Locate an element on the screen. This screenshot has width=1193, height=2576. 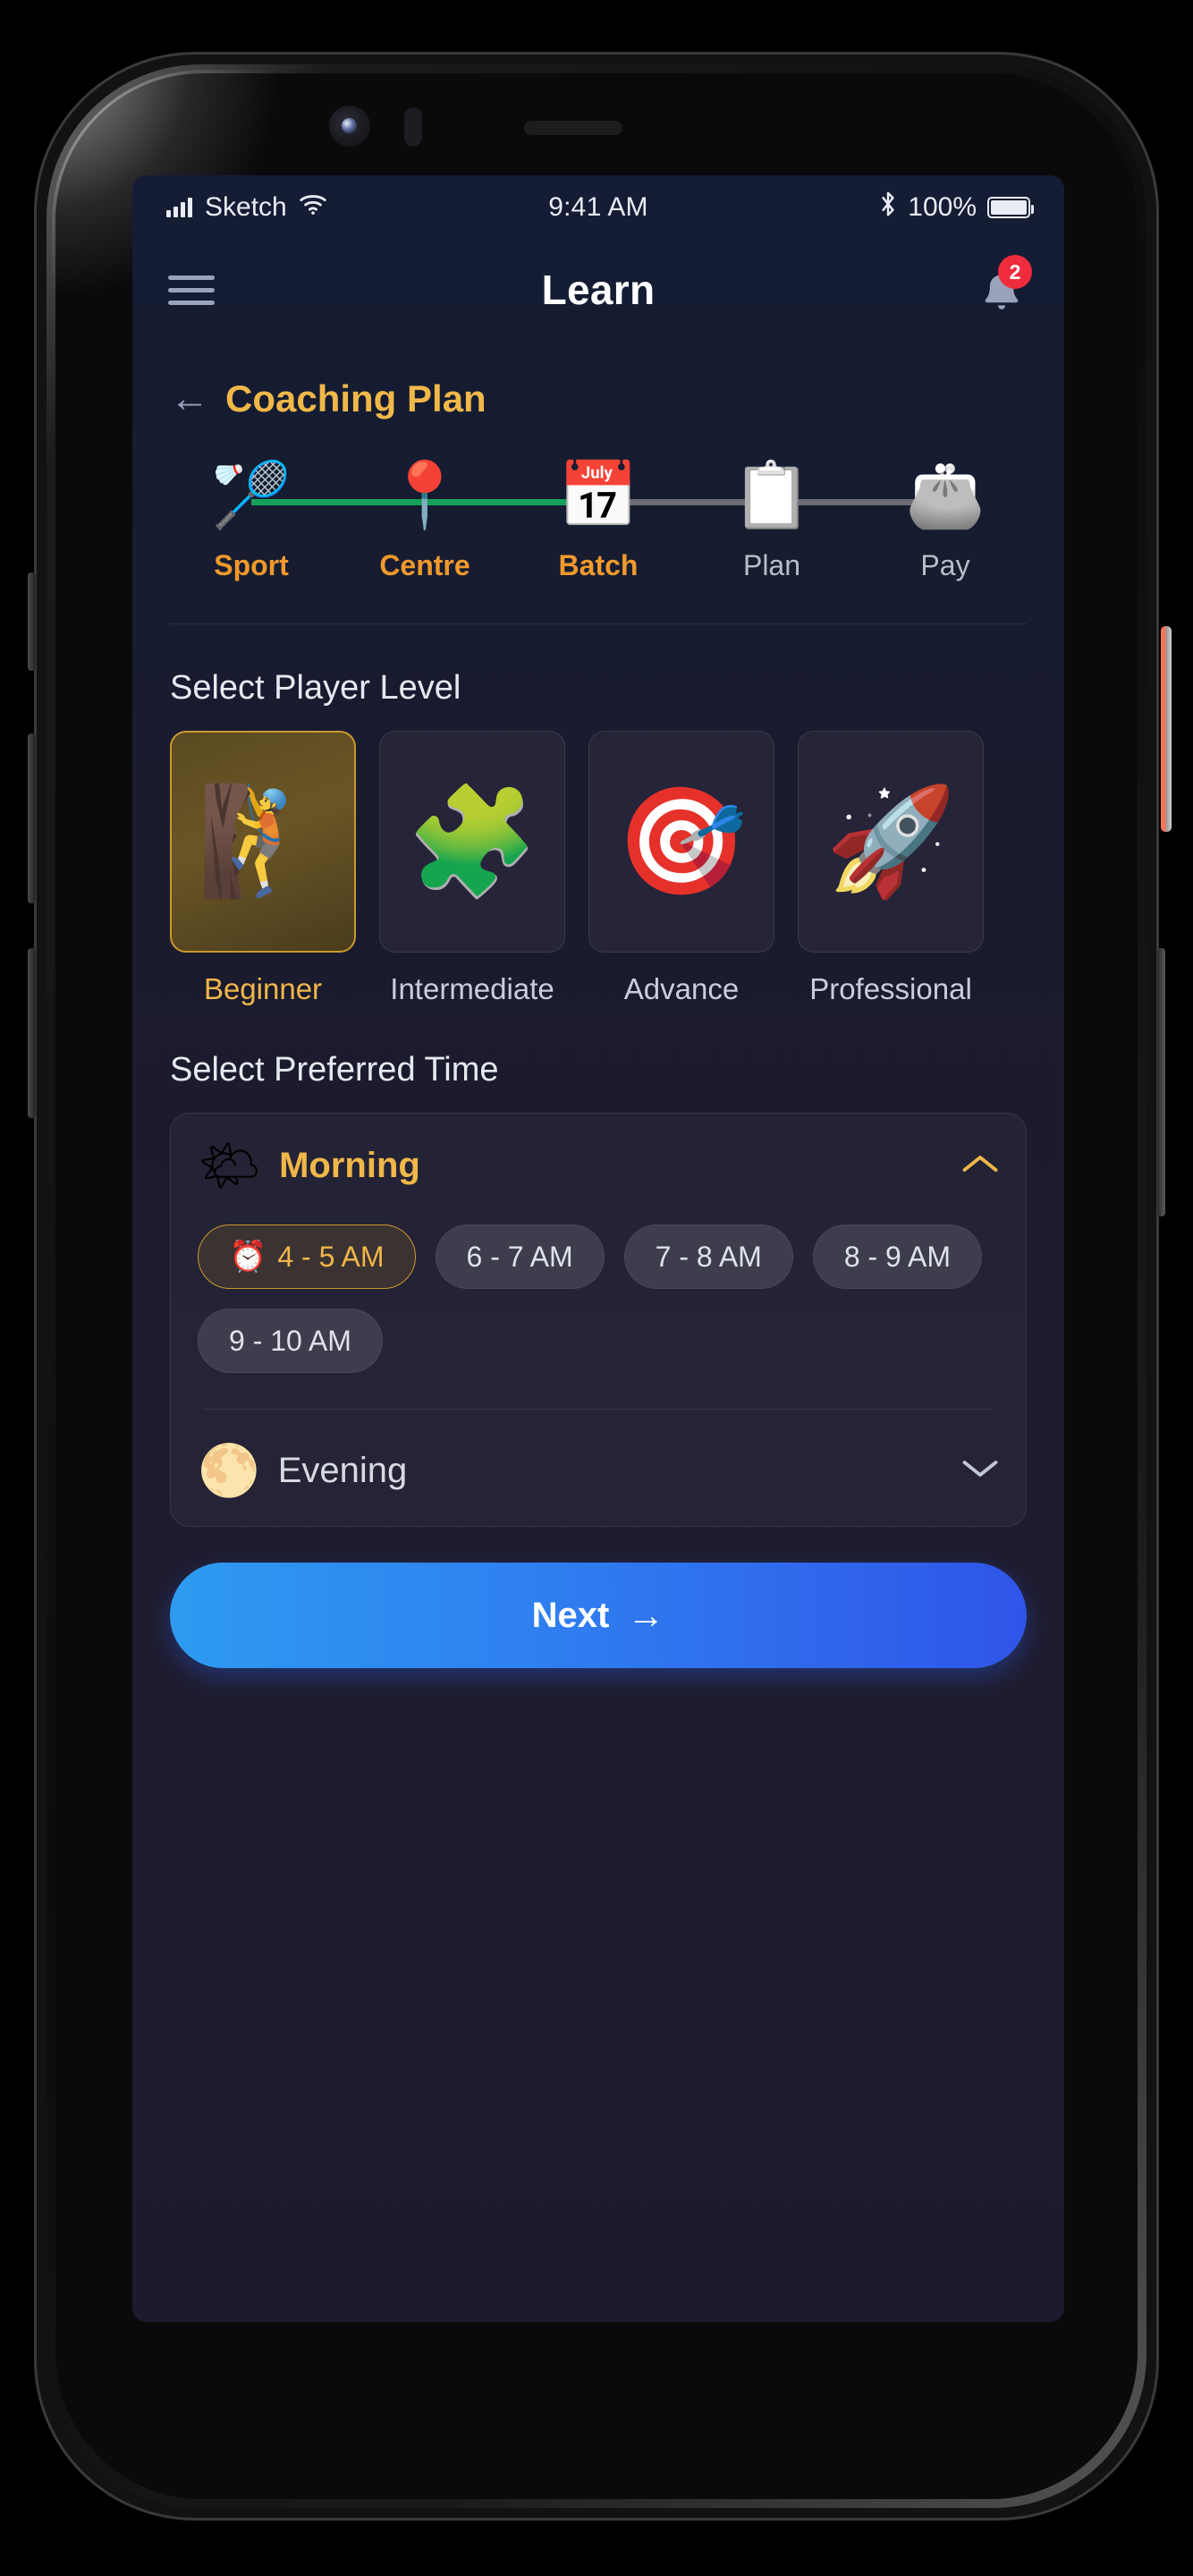
time-slot-label: 6 - 7 AM is located at coordinates (520, 1256).